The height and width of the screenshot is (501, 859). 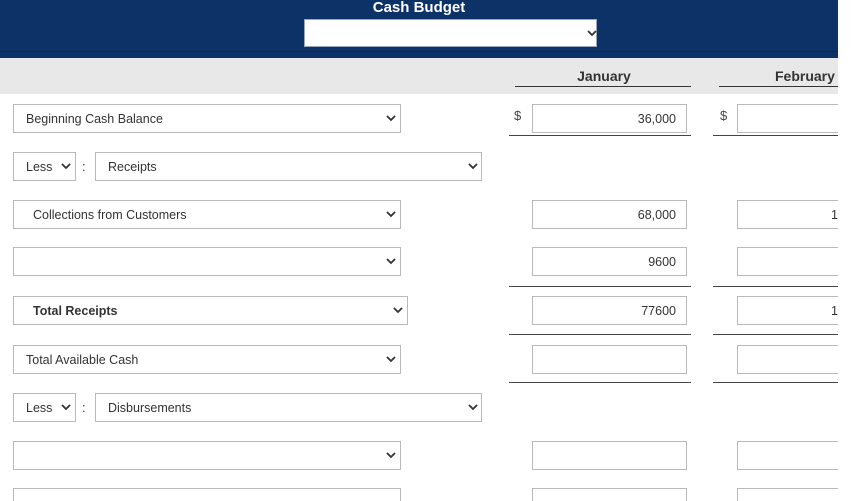 What do you see at coordinates (150, 408) in the screenshot?
I see `select-value: Disbursements` at bounding box center [150, 408].